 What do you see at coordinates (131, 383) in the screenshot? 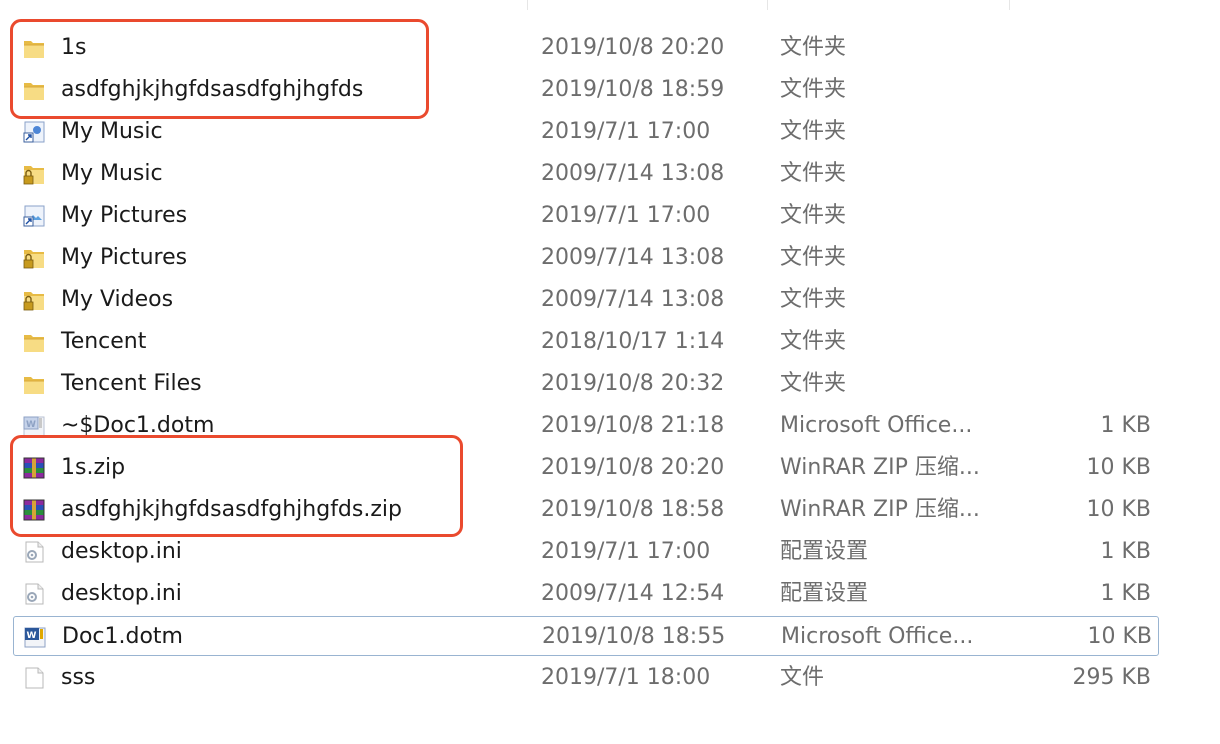
I see `file-name: Tencent Files` at bounding box center [131, 383].